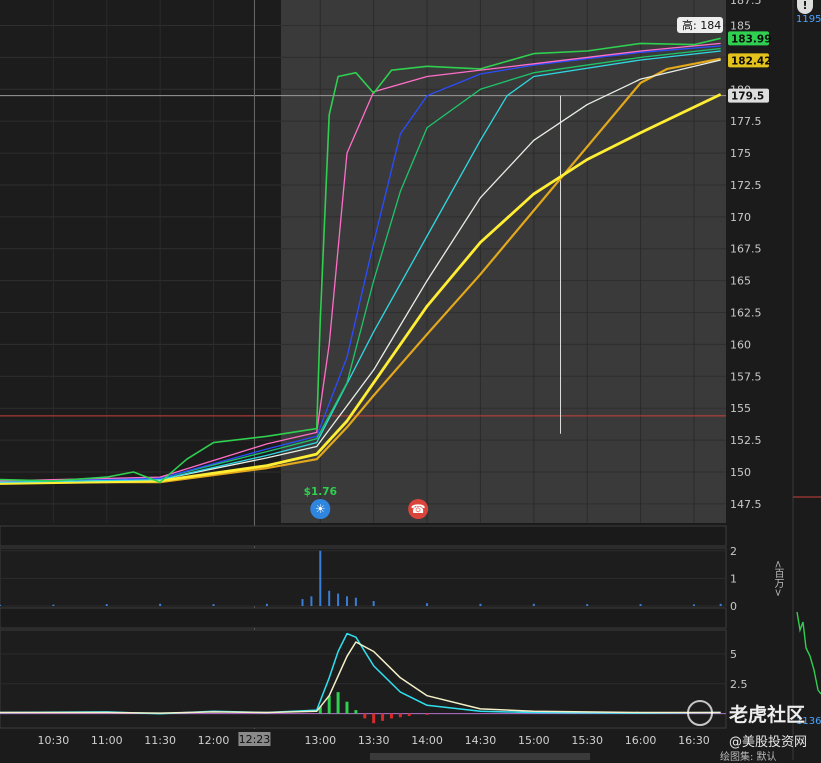 This screenshot has height=763, width=821. What do you see at coordinates (740, 408) in the screenshot?
I see `price-y-tick: 155` at bounding box center [740, 408].